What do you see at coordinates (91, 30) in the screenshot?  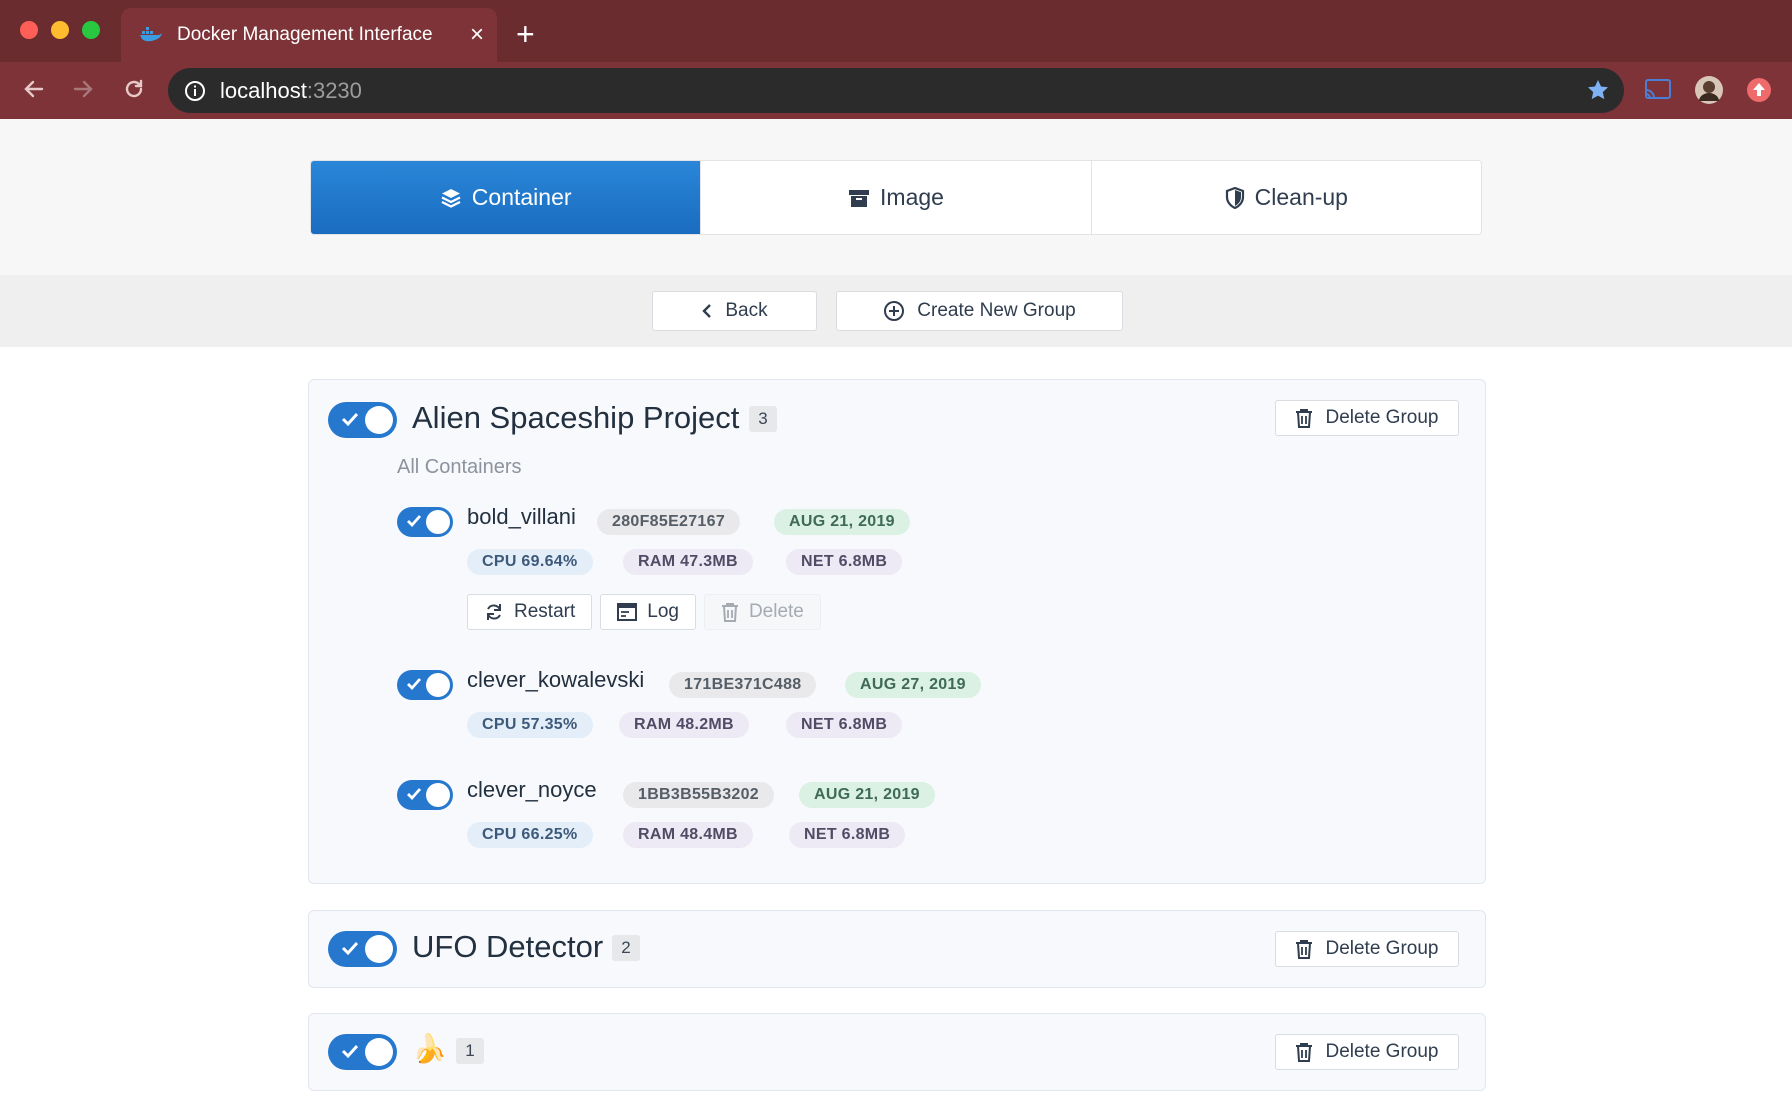 I see `window-zoom-button` at bounding box center [91, 30].